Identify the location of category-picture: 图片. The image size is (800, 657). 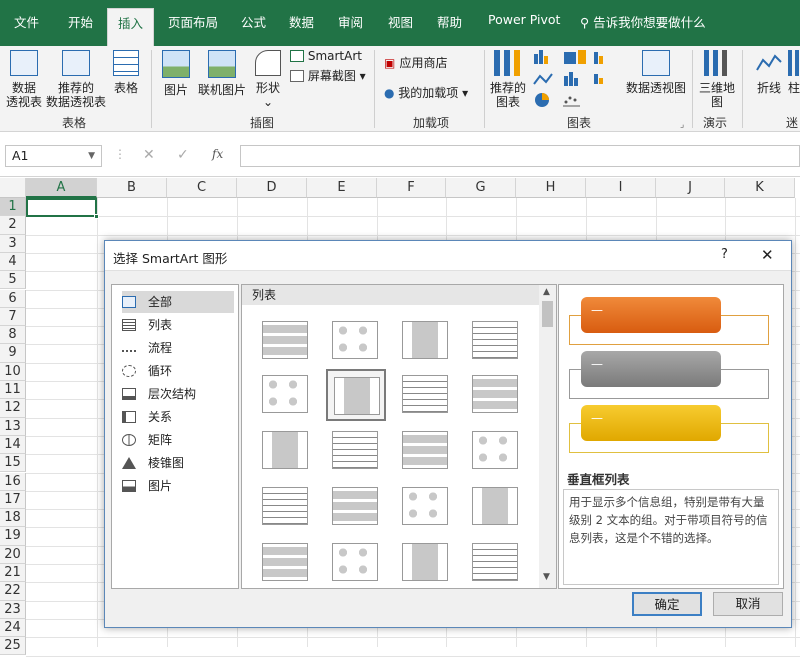
(178, 486).